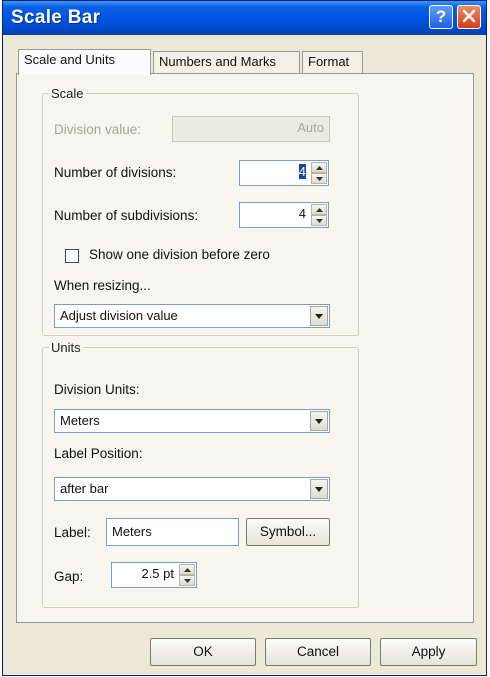 This screenshot has width=490, height=677. Describe the element at coordinates (56, 17) in the screenshot. I see `window-title: Scale Bar` at that location.